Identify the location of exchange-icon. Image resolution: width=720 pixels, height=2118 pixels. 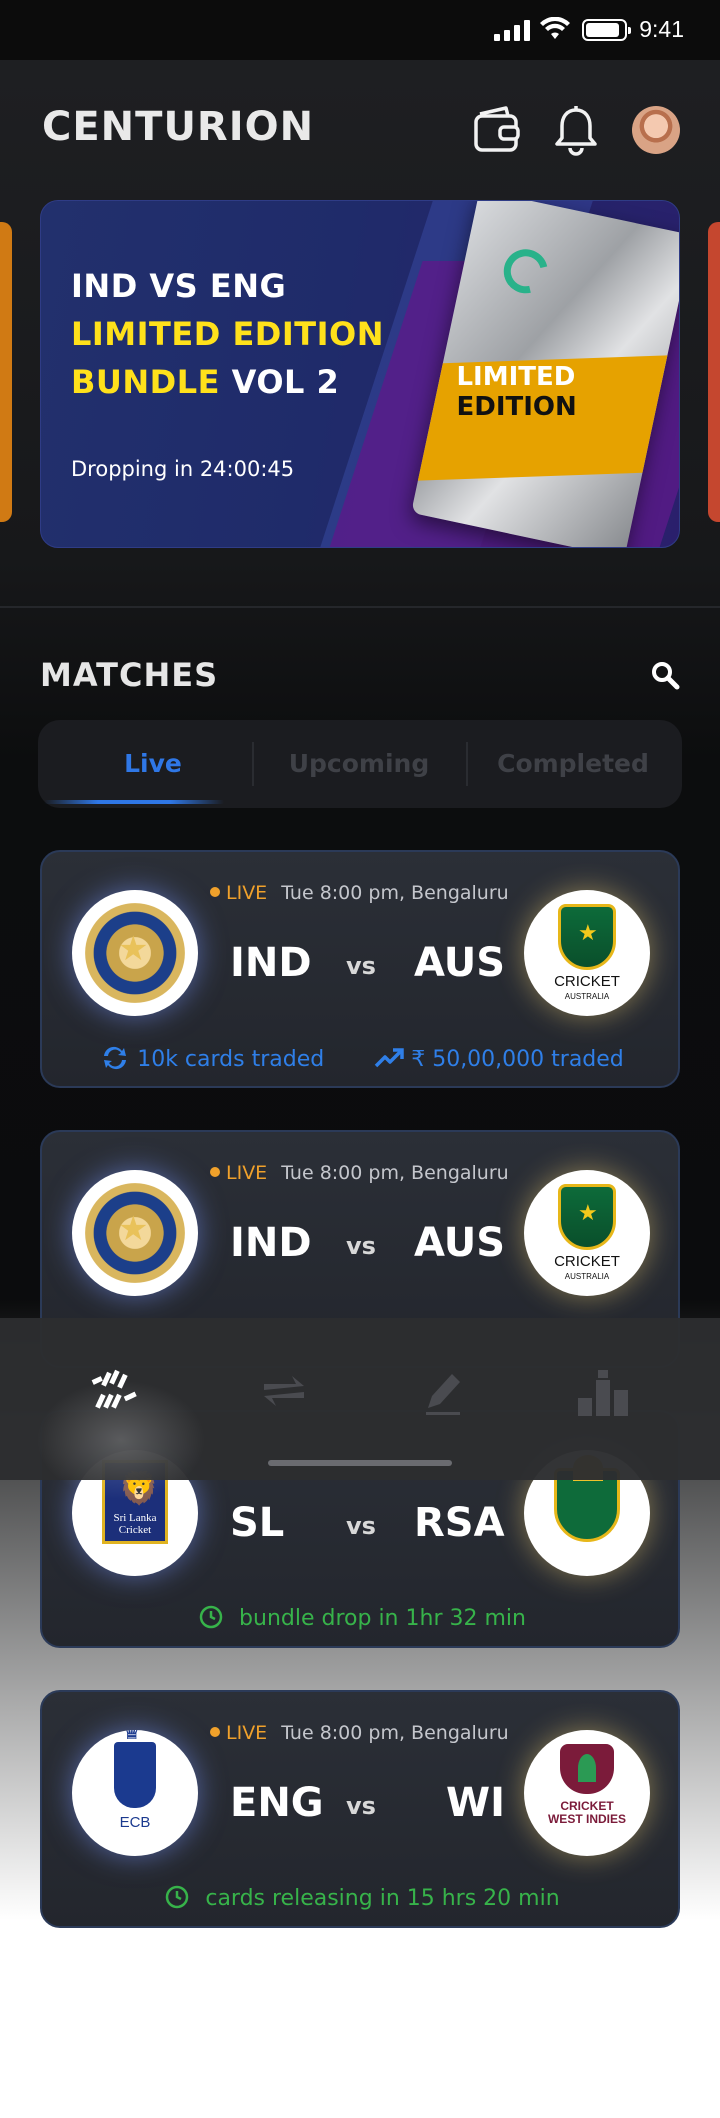
(115, 1058).